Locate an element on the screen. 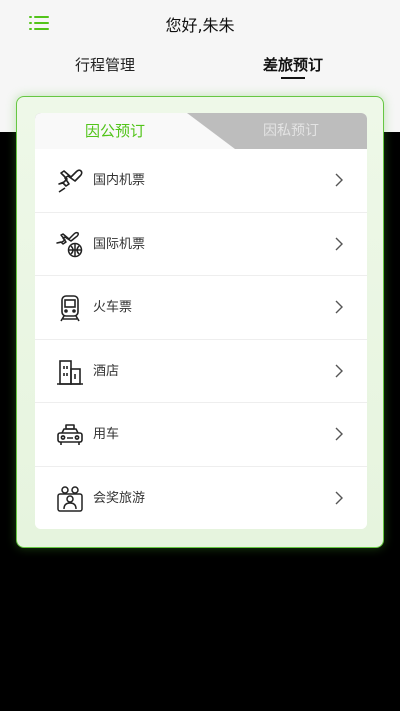  train-icon is located at coordinates (70, 308).